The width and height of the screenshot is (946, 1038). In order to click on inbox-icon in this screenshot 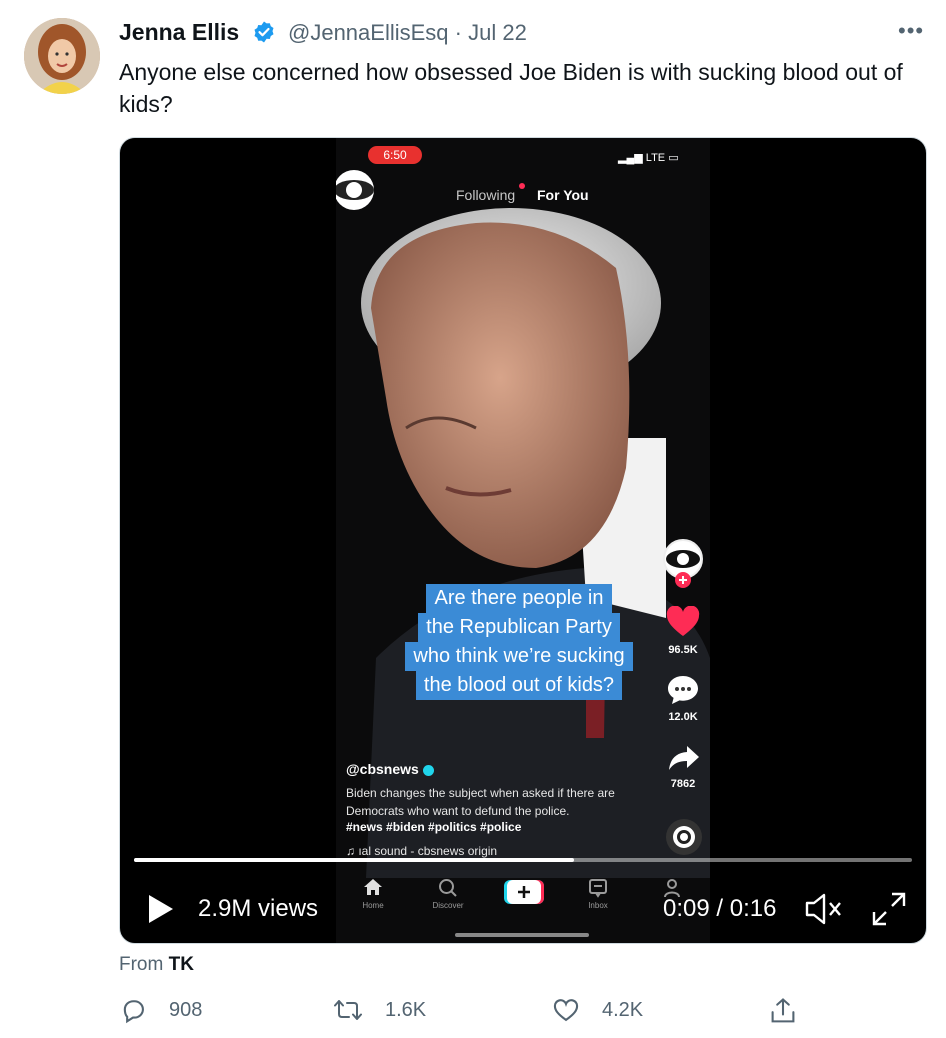, I will do `click(598, 888)`.